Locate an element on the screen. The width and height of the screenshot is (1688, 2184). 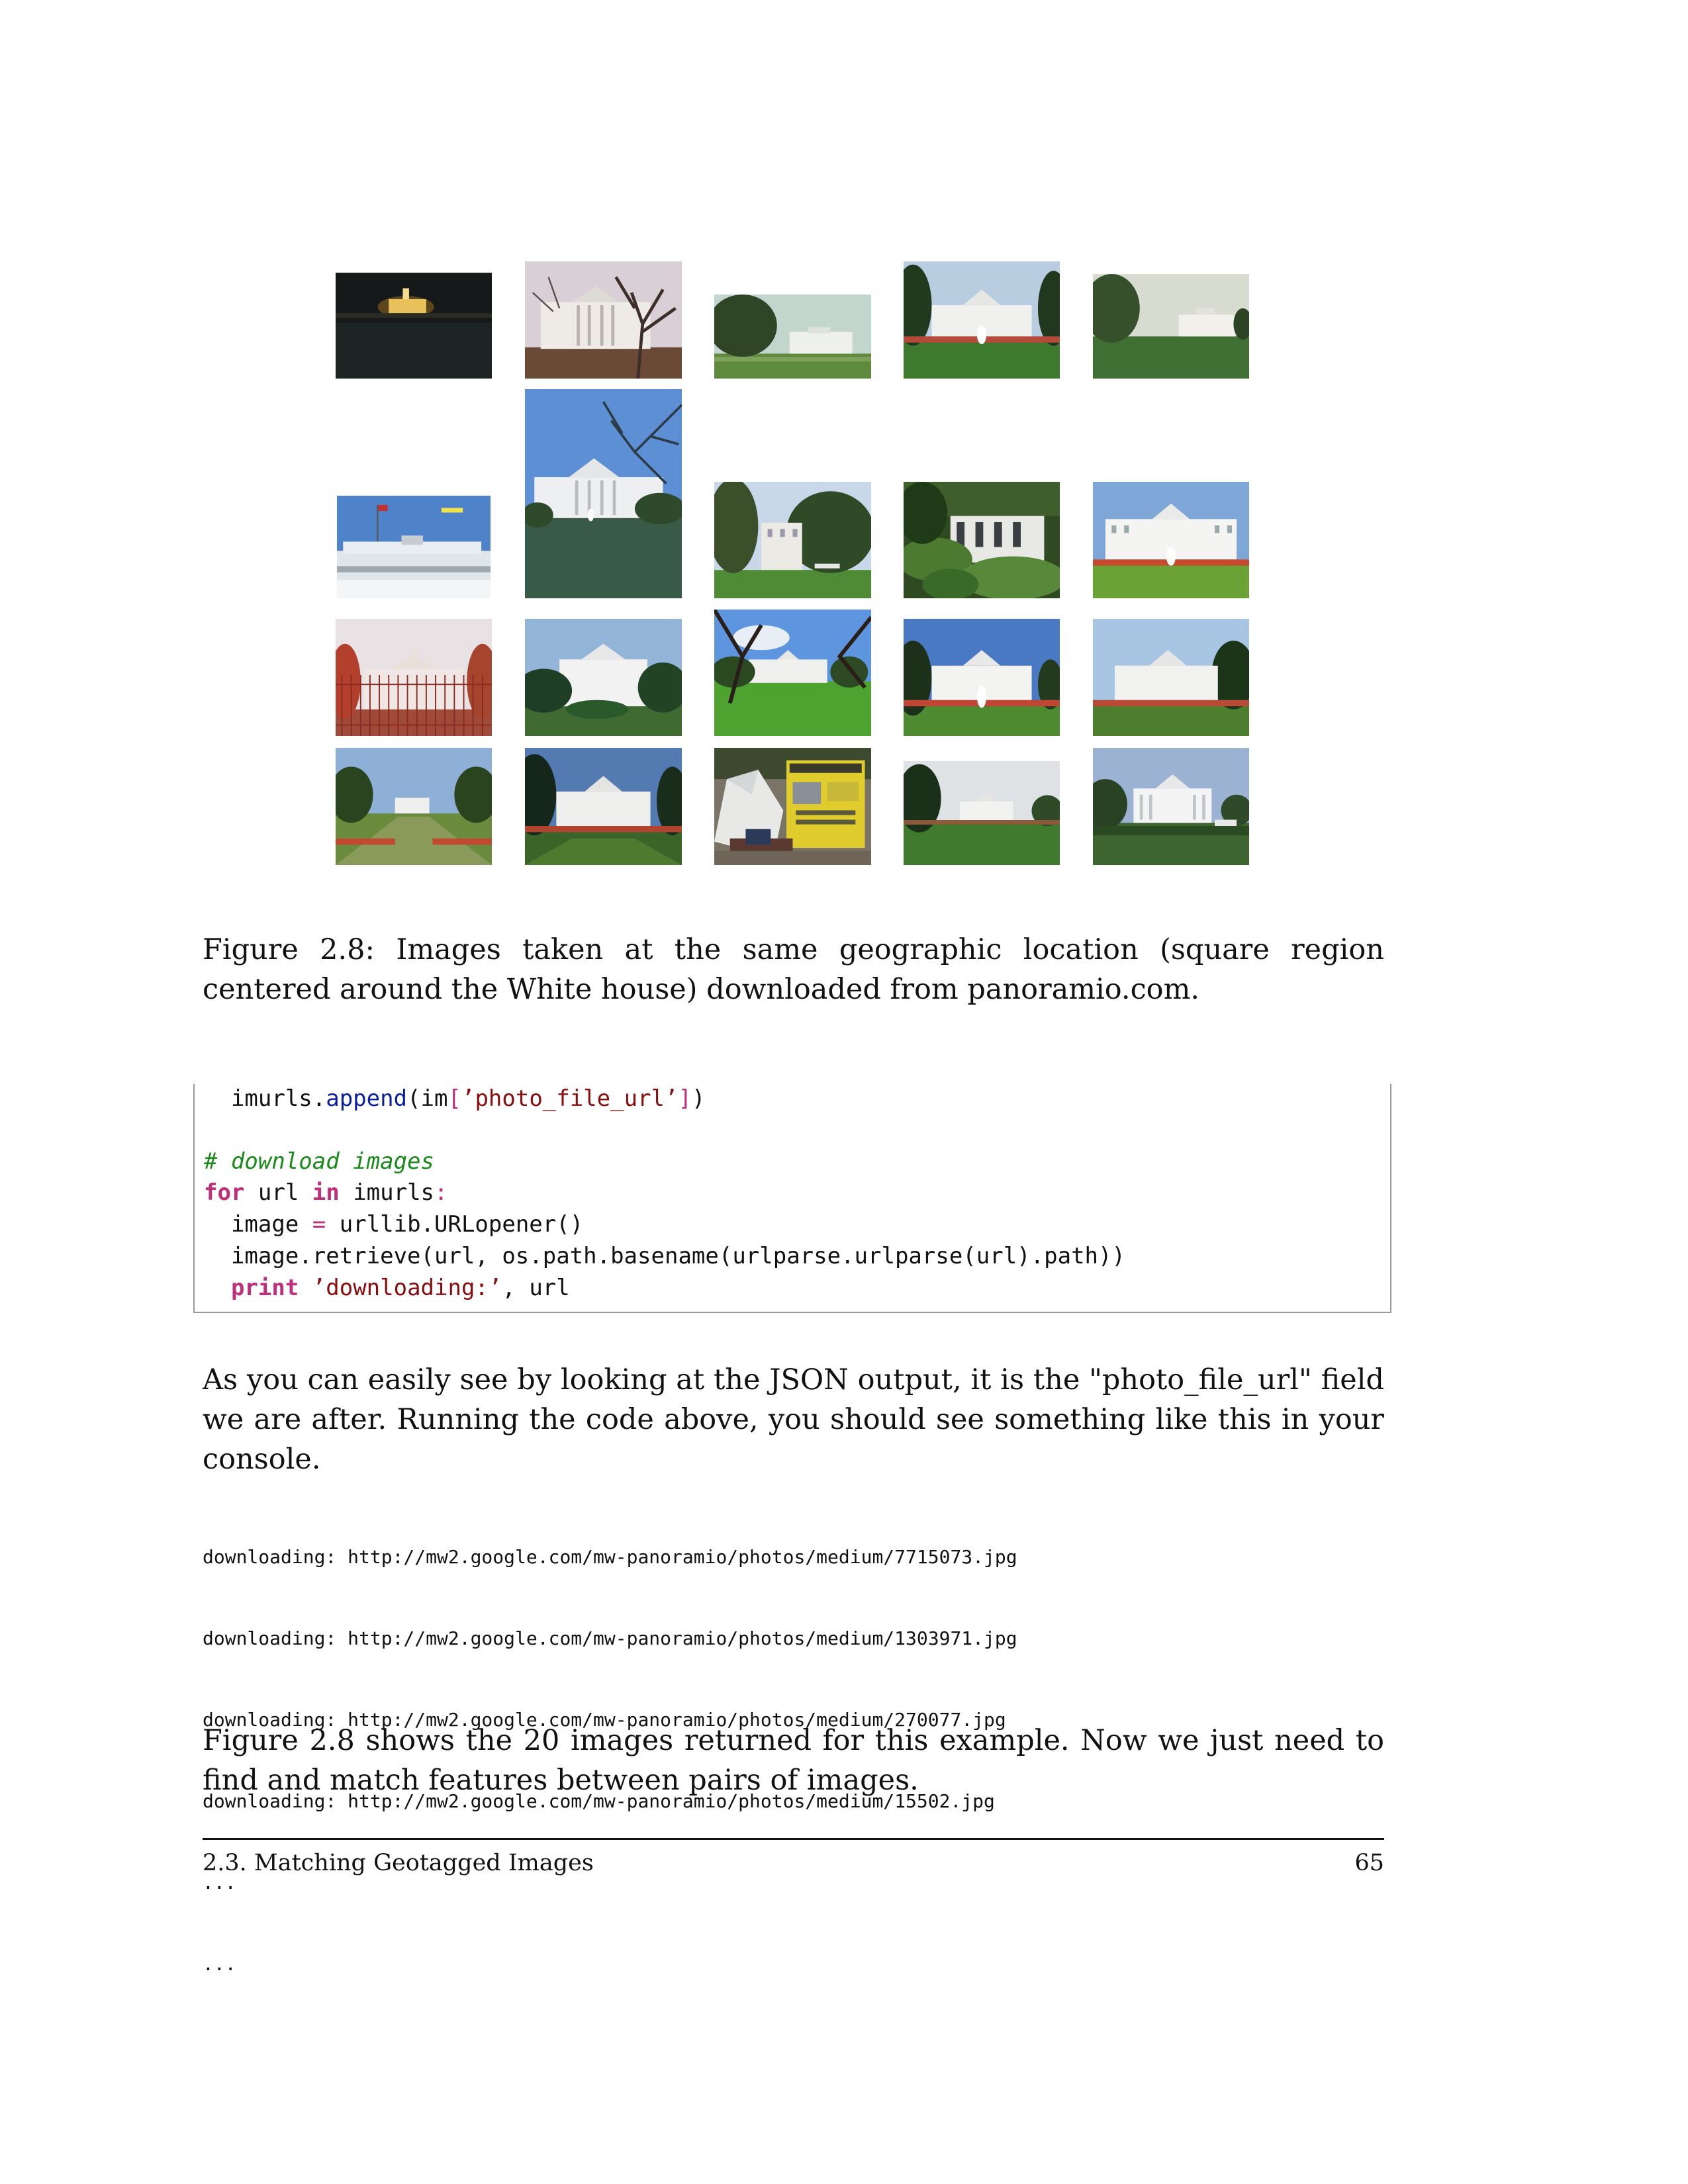
code-token: = is located at coordinates (319, 1224).